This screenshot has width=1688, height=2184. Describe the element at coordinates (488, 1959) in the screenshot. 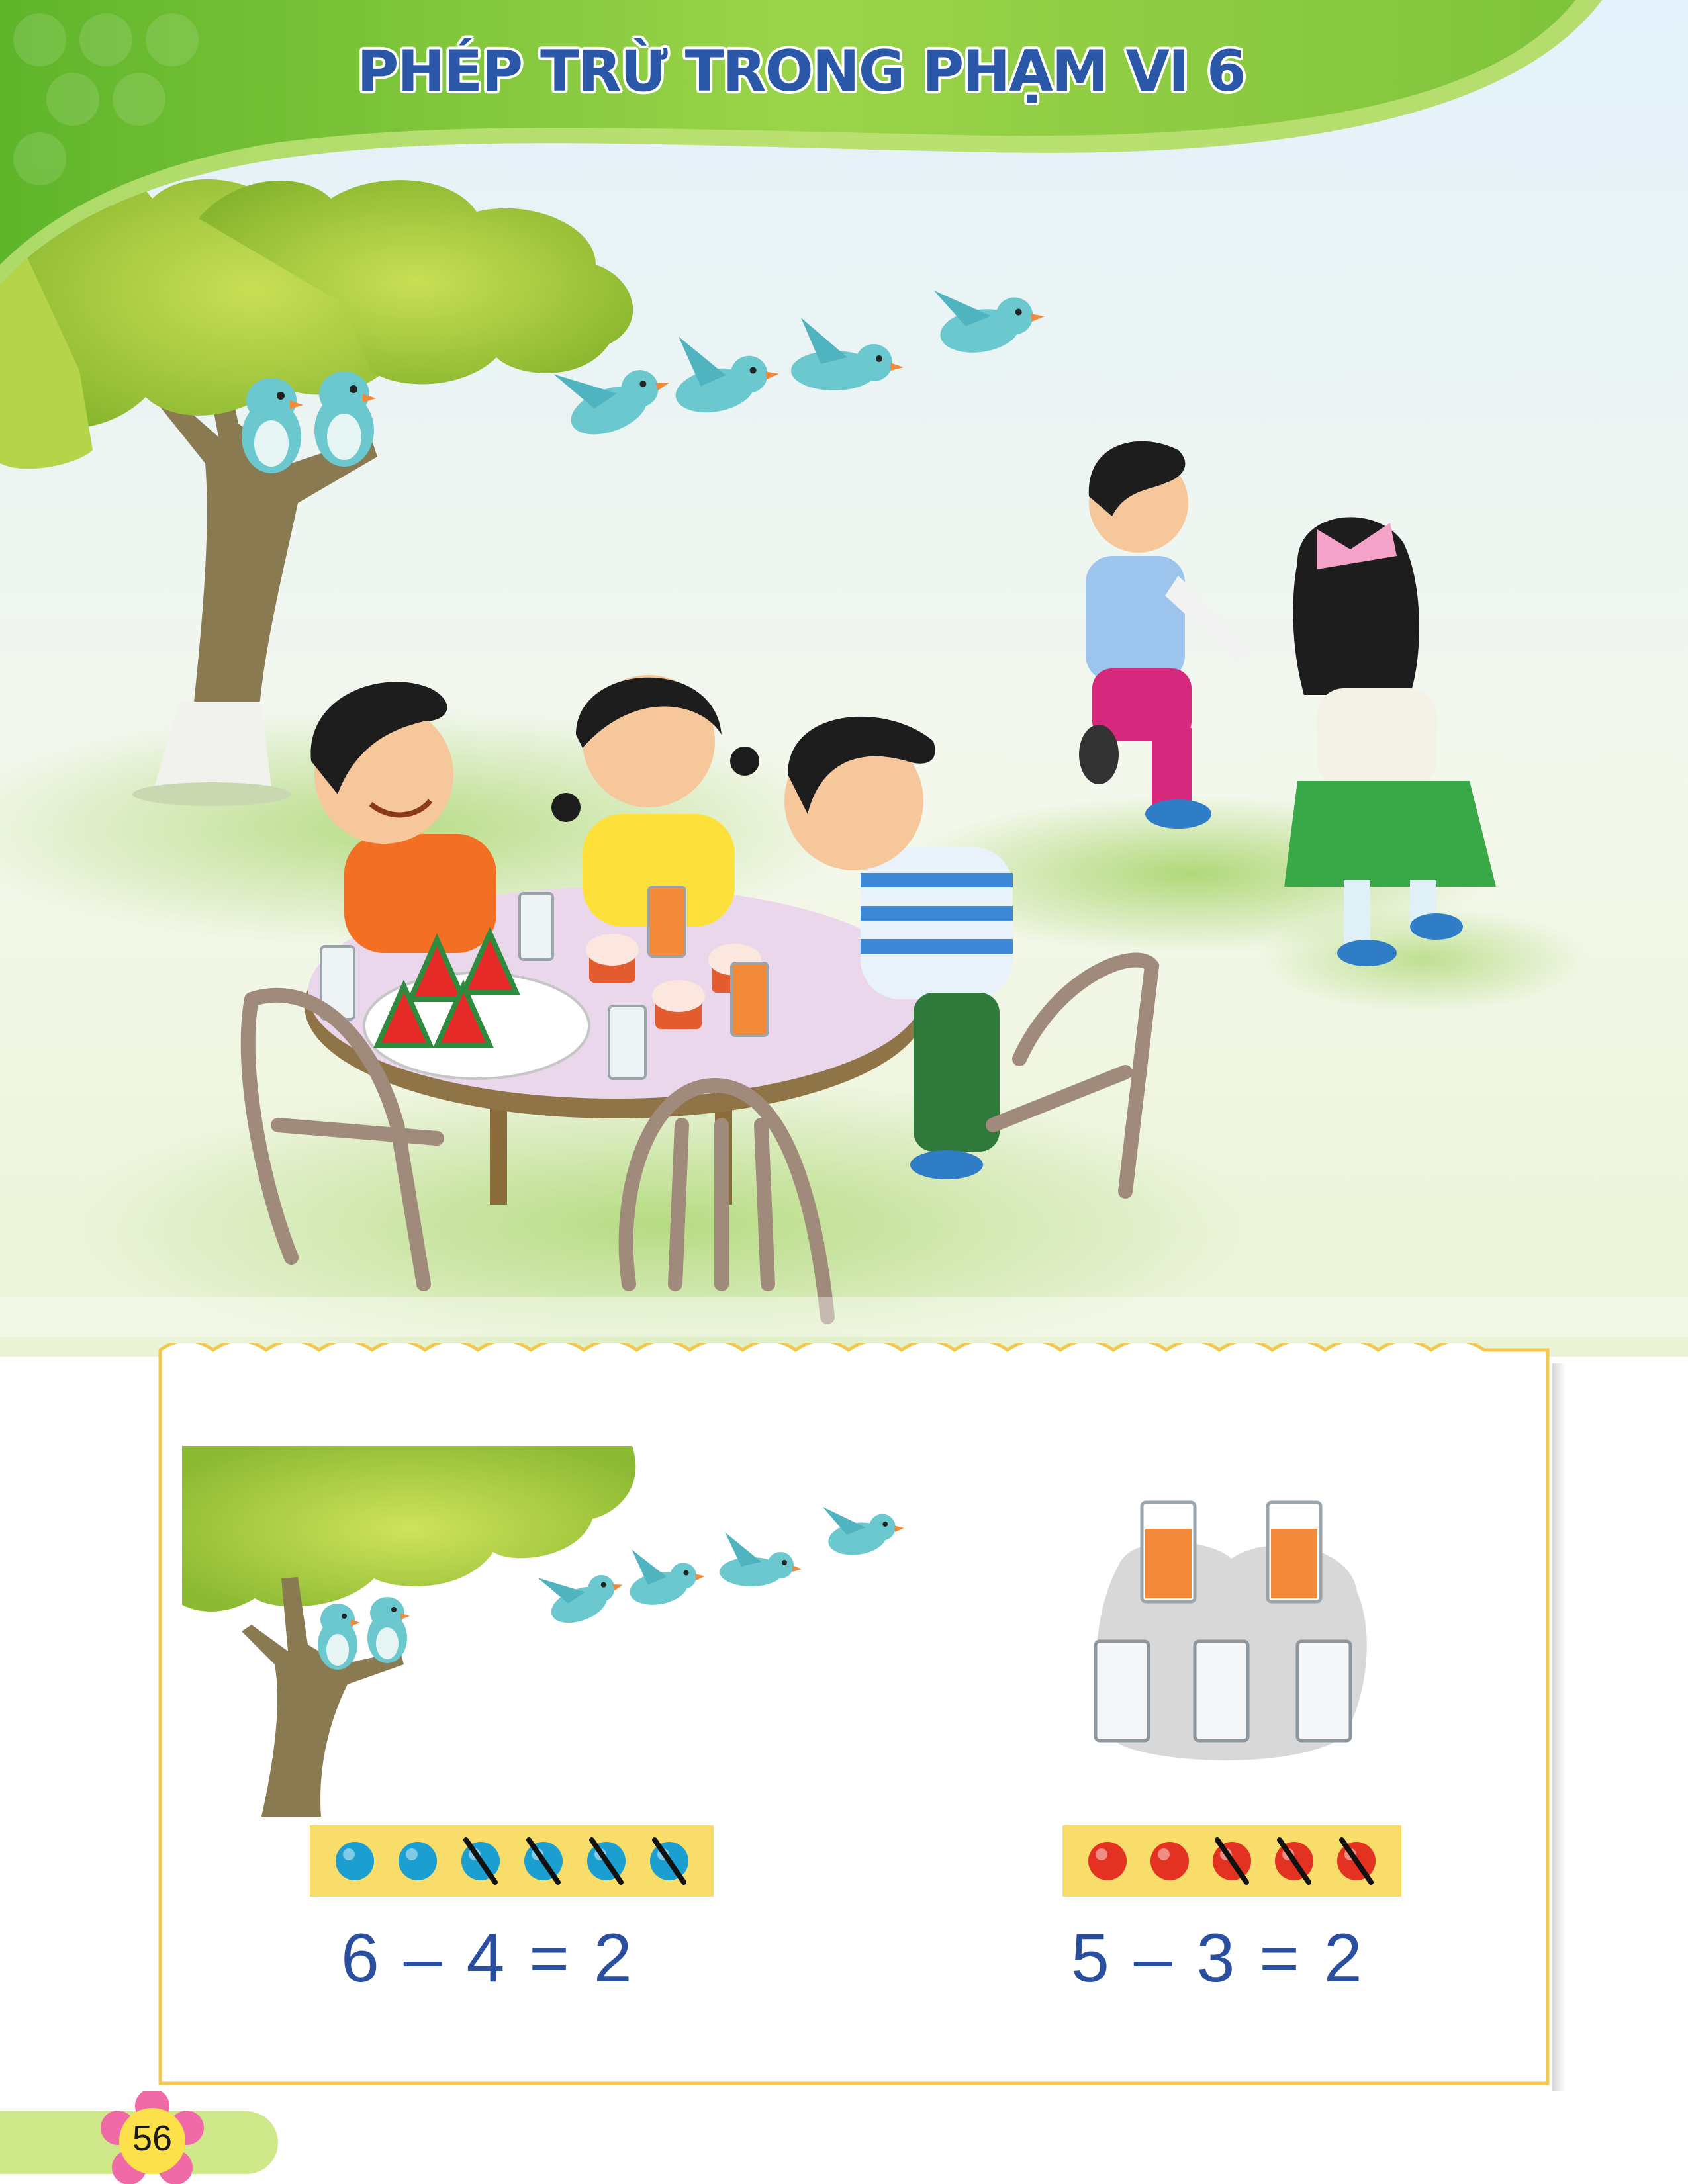

I see `equation-left: 6 – 4 = 2` at that location.